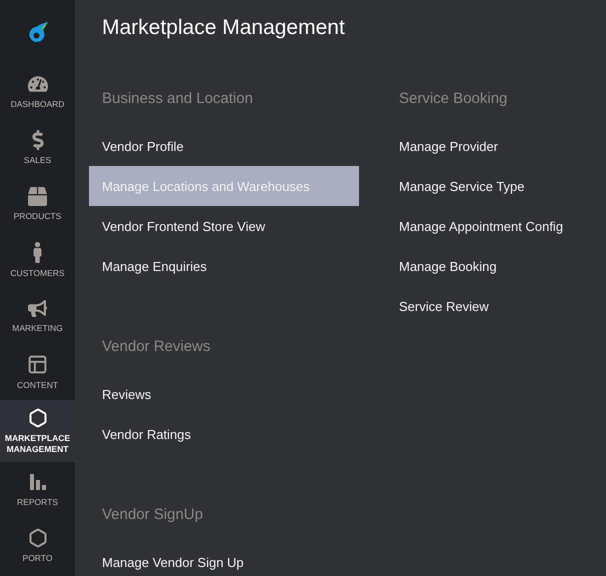 Image resolution: width=606 pixels, height=576 pixels. What do you see at coordinates (496, 146) in the screenshot?
I see `menu-link: Manage Provider` at bounding box center [496, 146].